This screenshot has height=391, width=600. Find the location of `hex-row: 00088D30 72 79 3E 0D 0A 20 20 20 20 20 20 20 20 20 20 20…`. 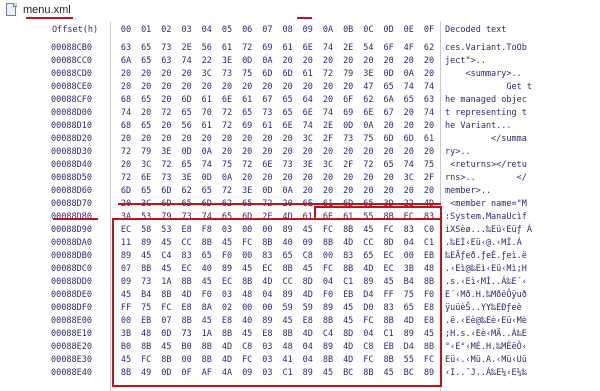

hex-row: 00088D30 72 79 3E 0D 0A 20 20 20 20 20 20 20 20 20 20 20… is located at coordinates (300, 153).